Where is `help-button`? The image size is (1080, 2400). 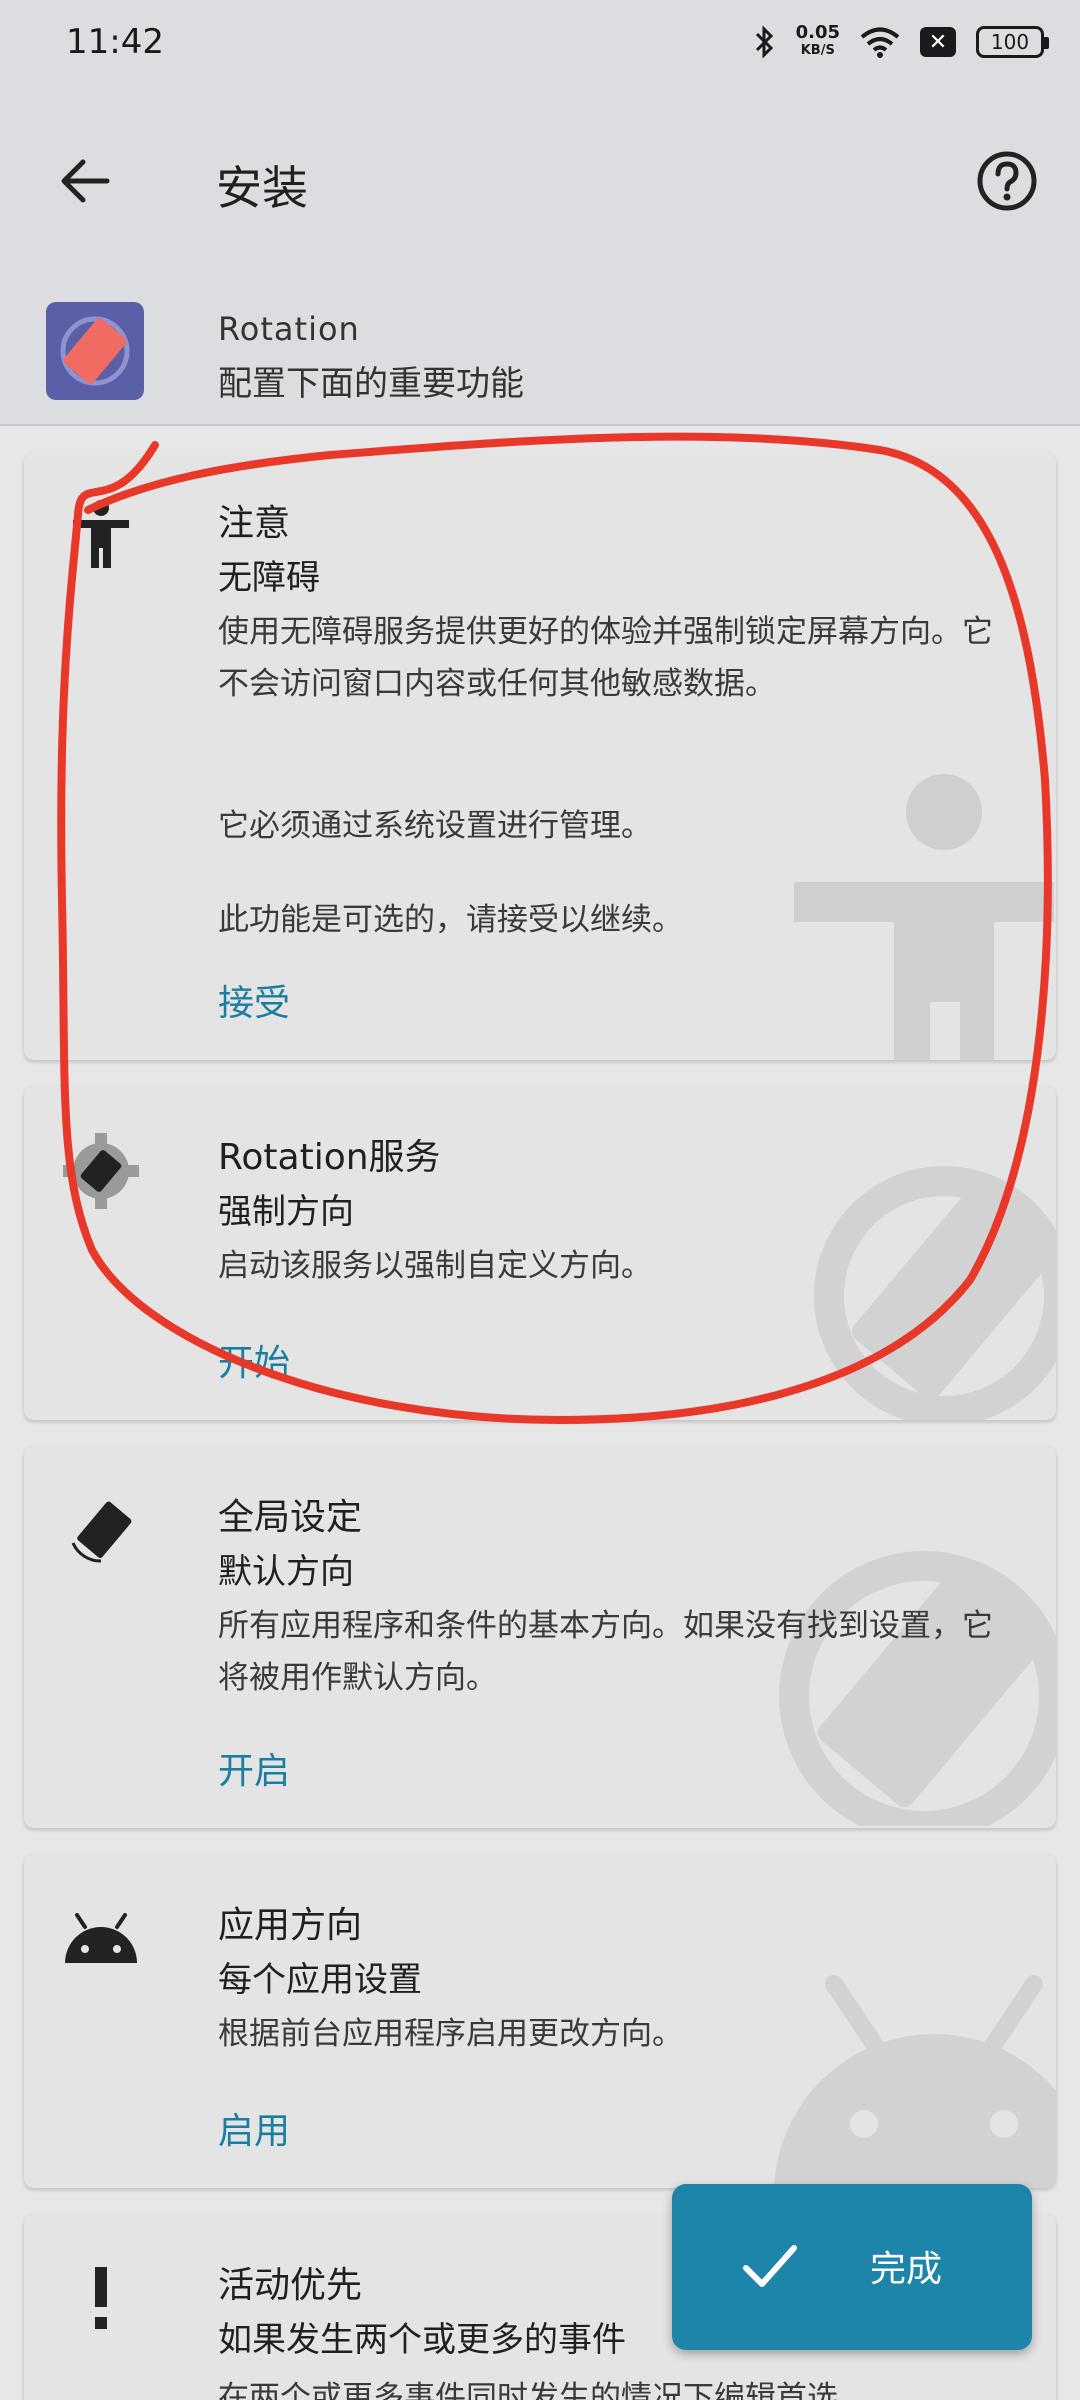
help-button is located at coordinates (1007, 181).